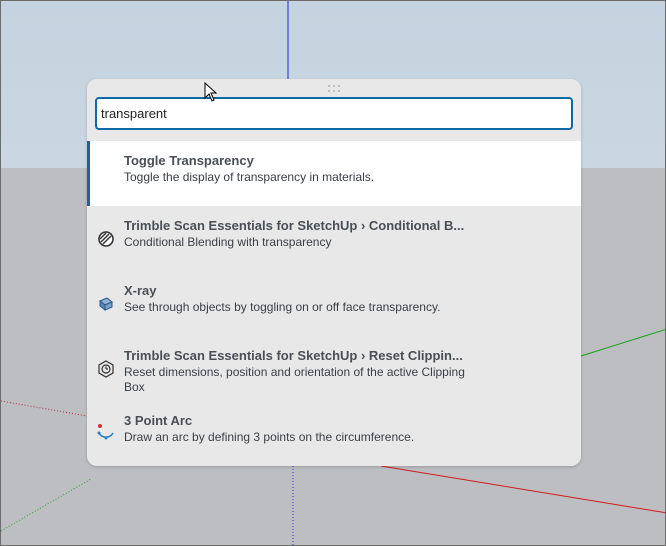  I want to click on mouse-cursor-icon, so click(211, 92).